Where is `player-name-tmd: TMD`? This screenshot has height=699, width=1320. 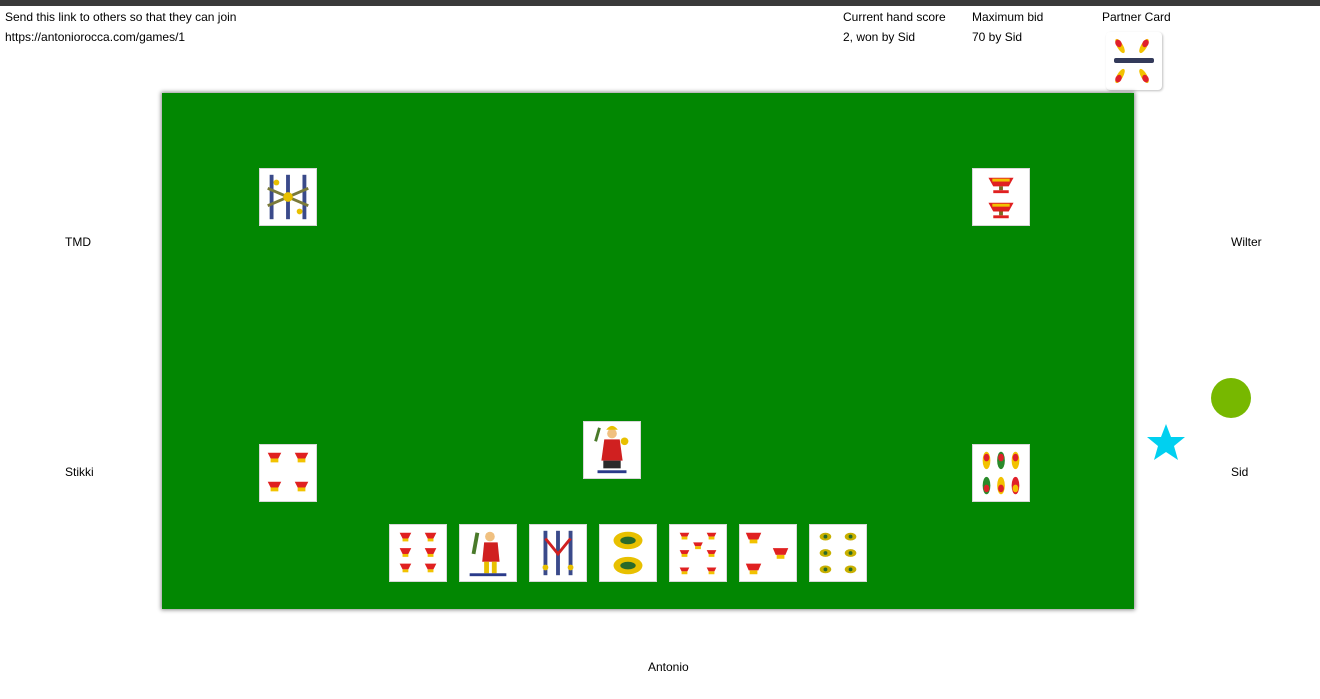 player-name-tmd: TMD is located at coordinates (78, 242).